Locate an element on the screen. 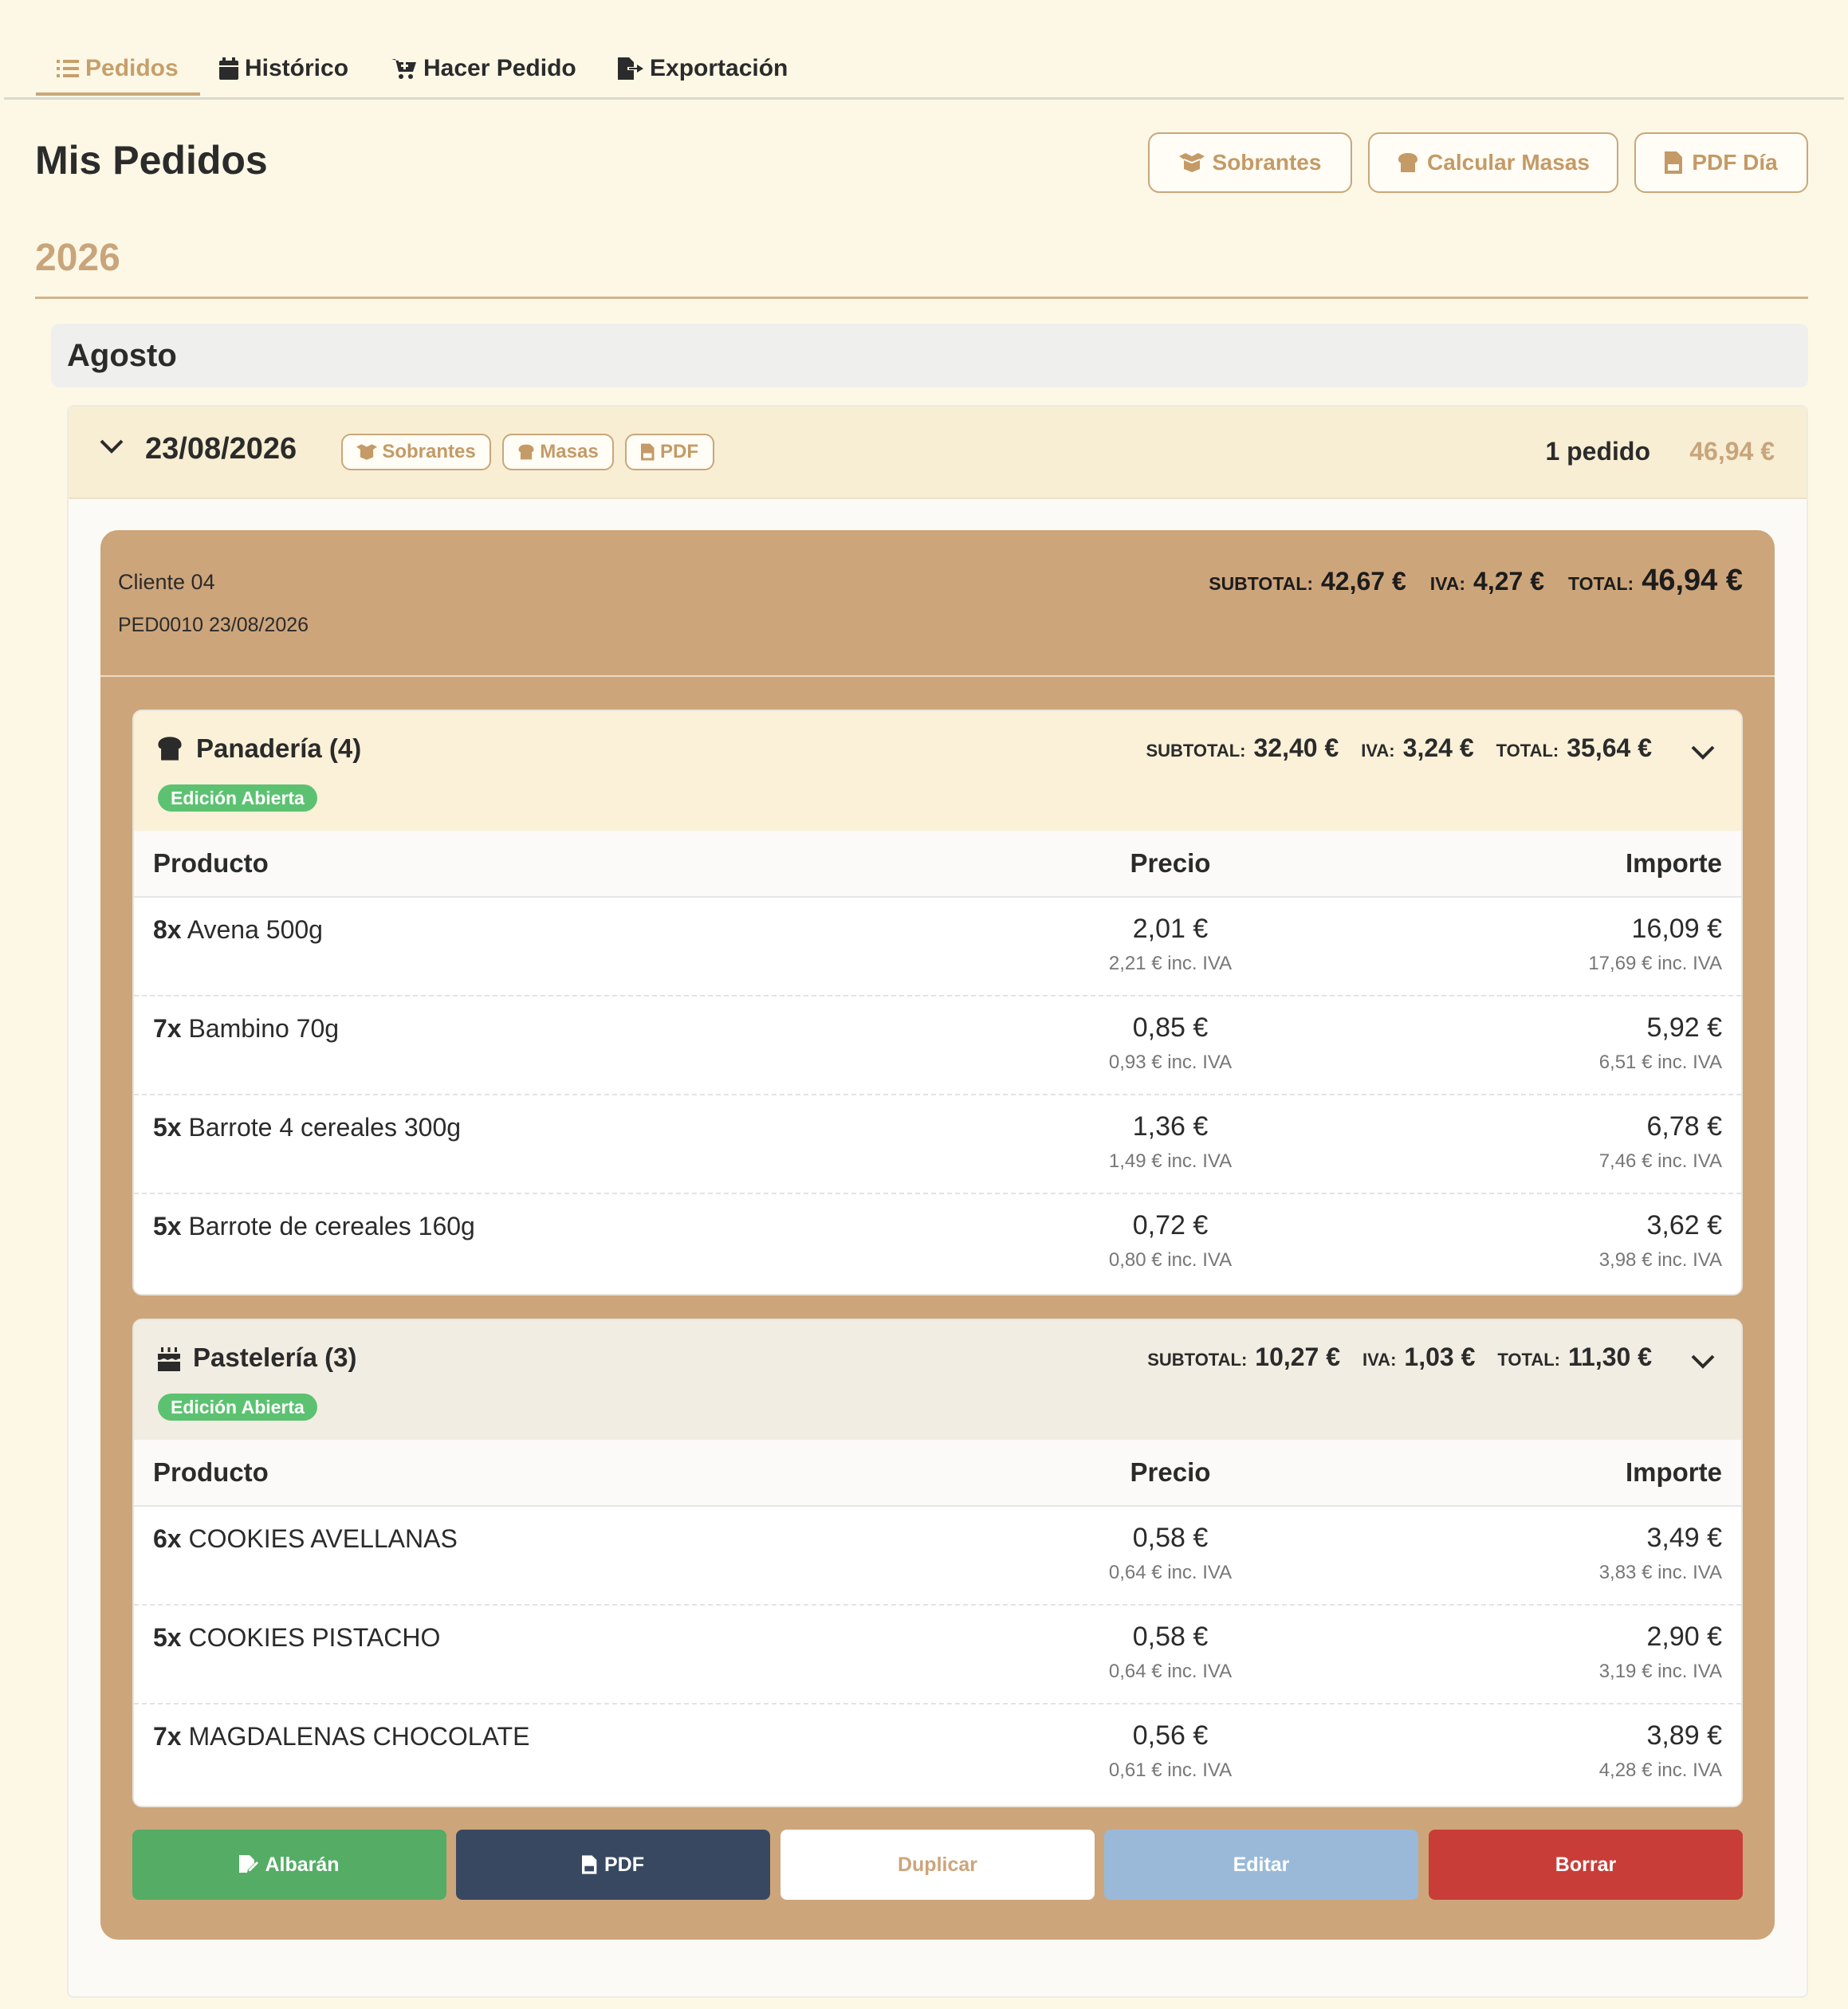 This screenshot has height=2009, width=1848. leftovers-button: Sobrantes is located at coordinates (1250, 162).